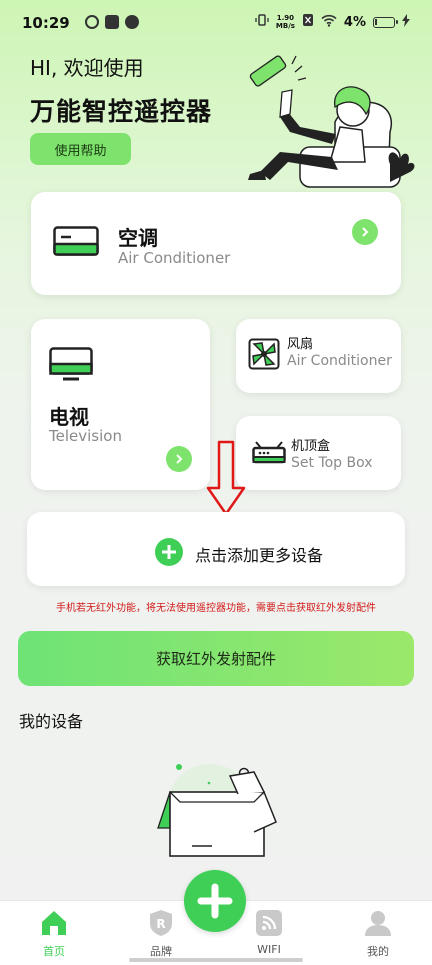 This screenshot has height=965, width=432. What do you see at coordinates (169, 554) in the screenshot?
I see `add-icon` at bounding box center [169, 554].